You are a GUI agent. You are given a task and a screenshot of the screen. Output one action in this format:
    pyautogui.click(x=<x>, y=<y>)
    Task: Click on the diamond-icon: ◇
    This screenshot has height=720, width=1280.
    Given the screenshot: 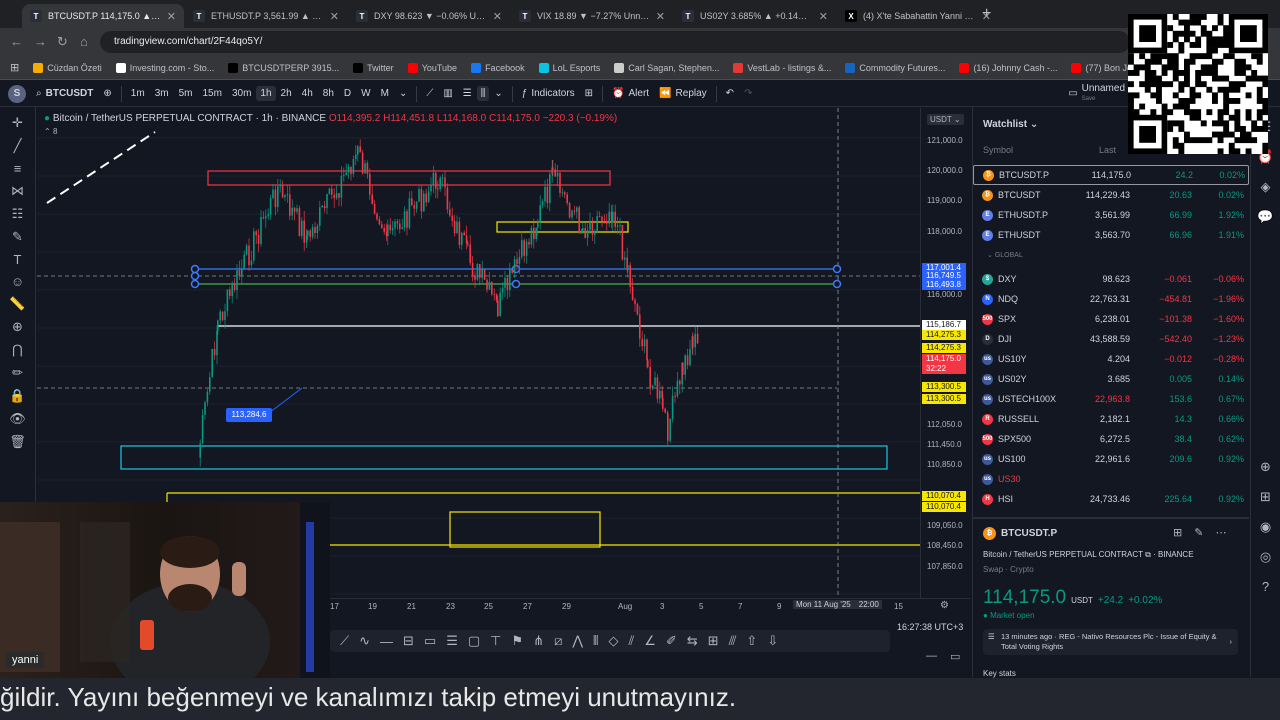 What is the action you would take?
    pyautogui.click(x=613, y=641)
    